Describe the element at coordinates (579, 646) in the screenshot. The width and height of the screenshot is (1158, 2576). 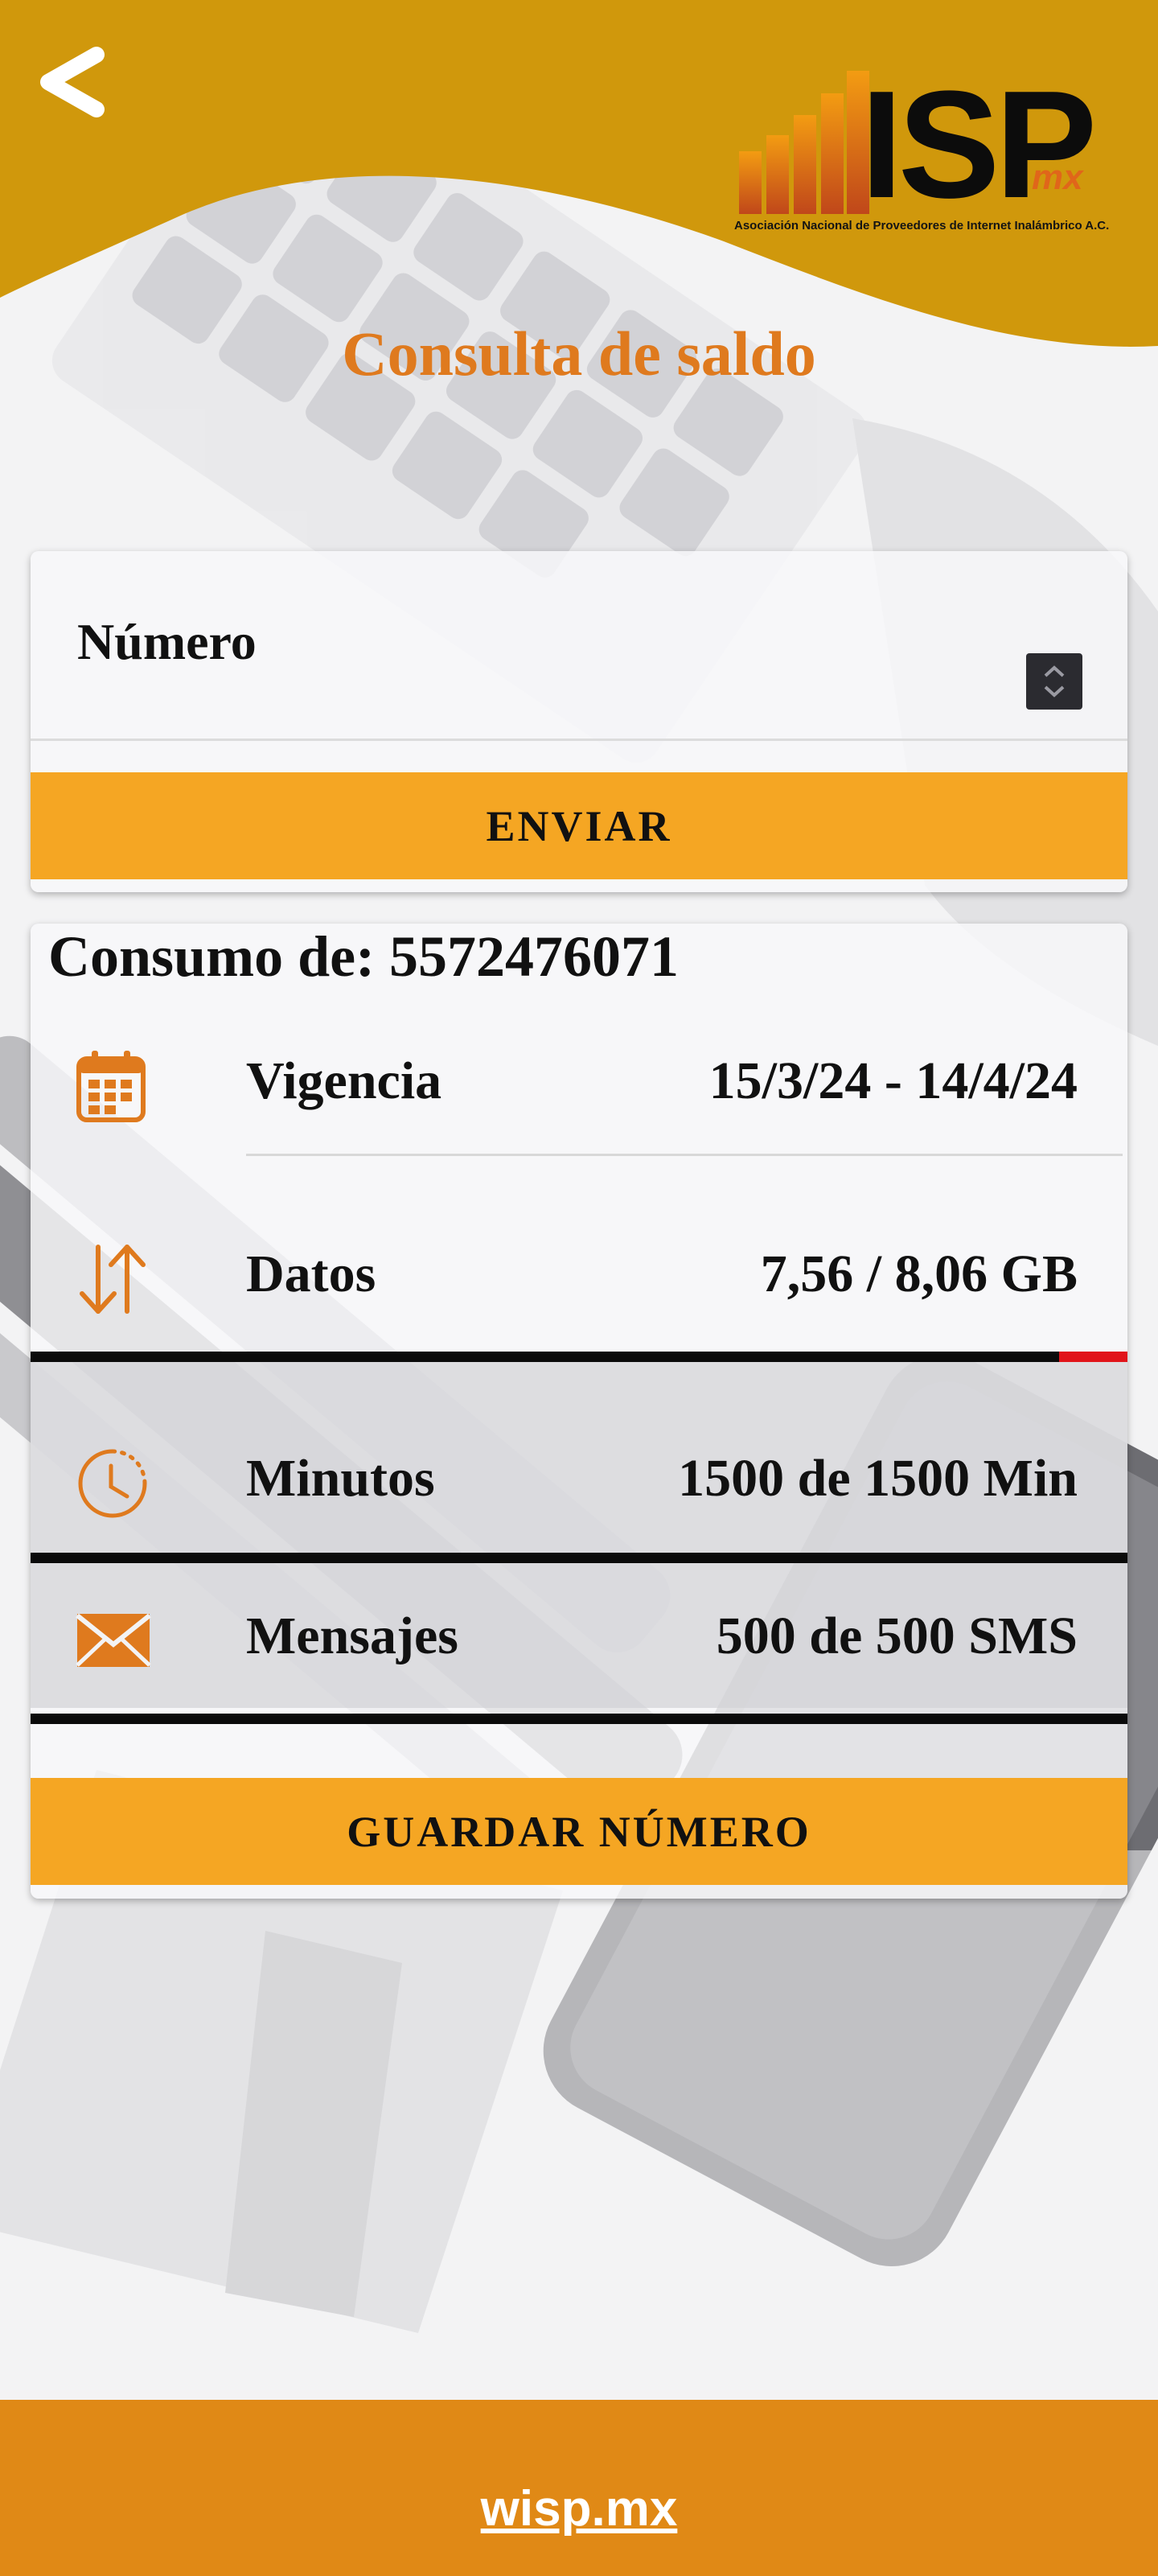
I see `number-input: Número` at that location.